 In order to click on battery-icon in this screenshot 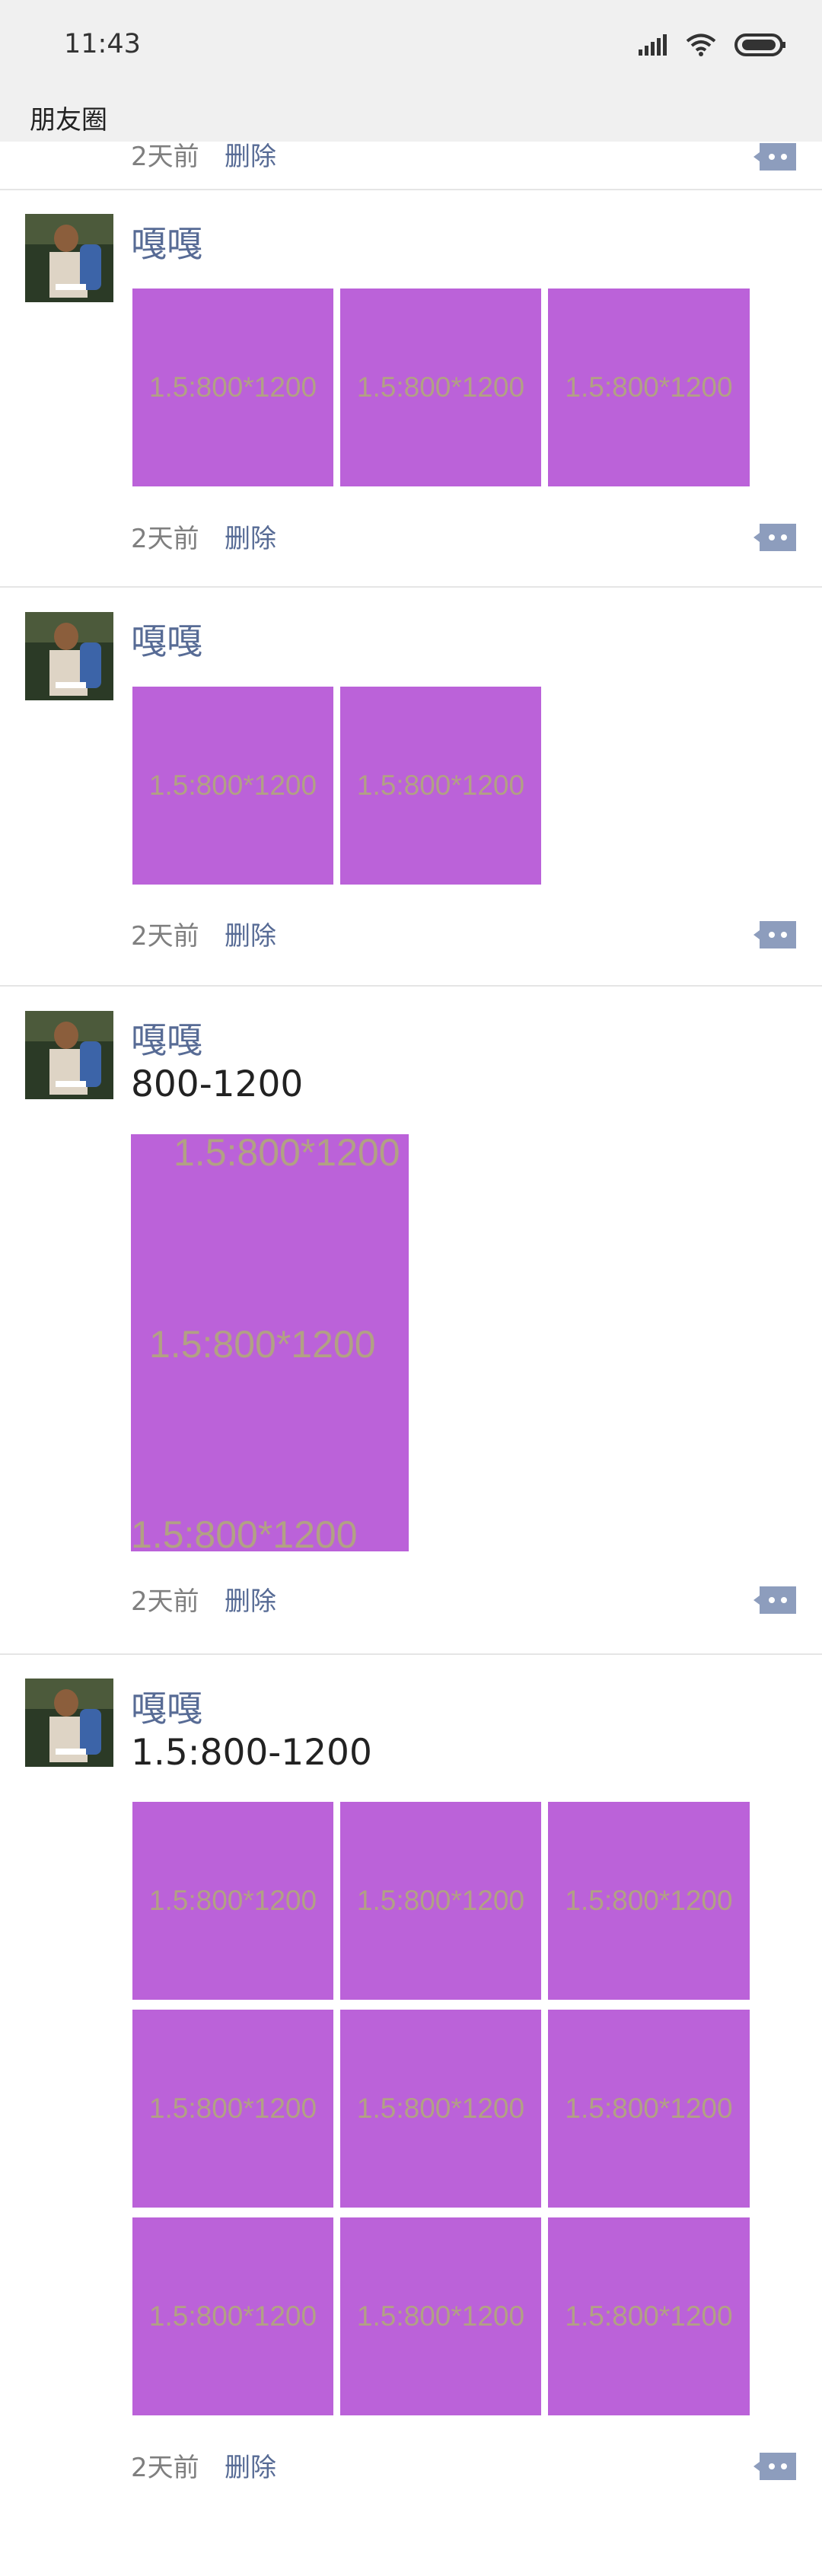, I will do `click(761, 46)`.